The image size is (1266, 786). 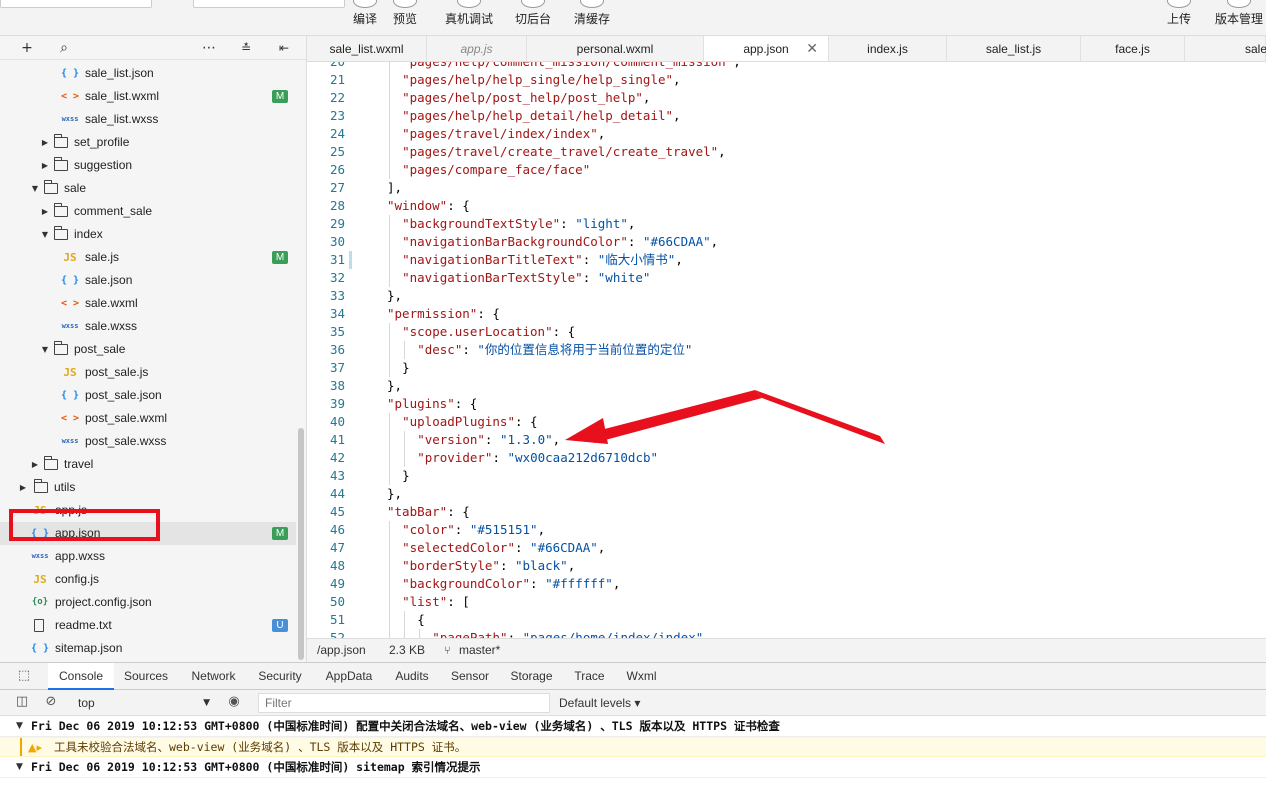 I want to click on project-selector, so click(x=76, y=4).